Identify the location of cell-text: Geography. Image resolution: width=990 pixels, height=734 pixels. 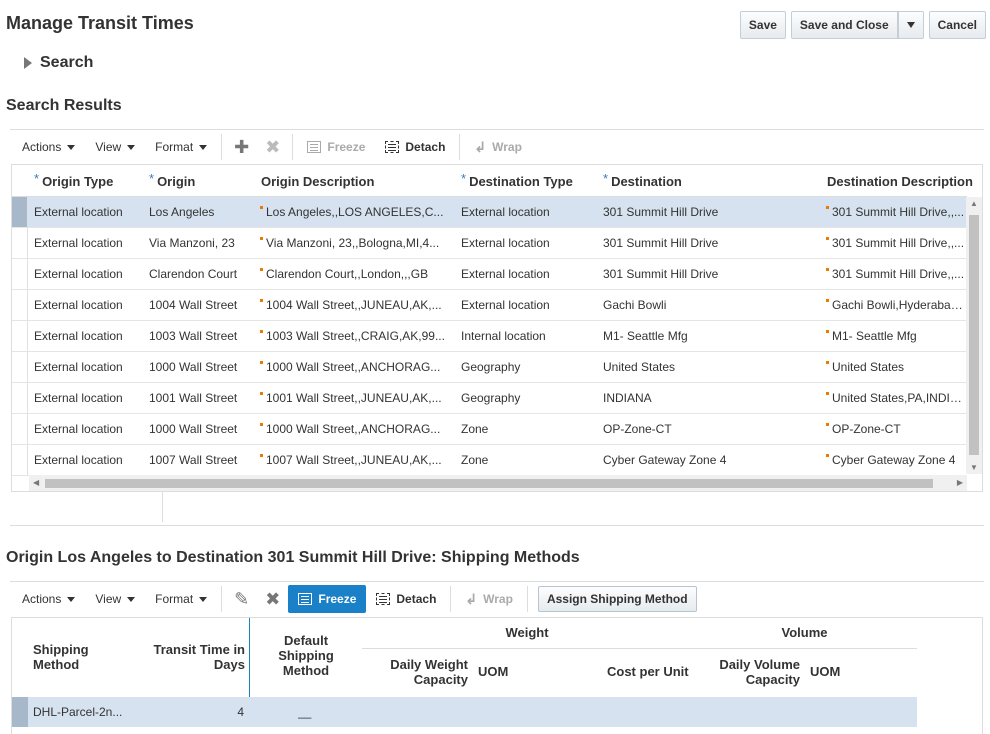
(491, 398).